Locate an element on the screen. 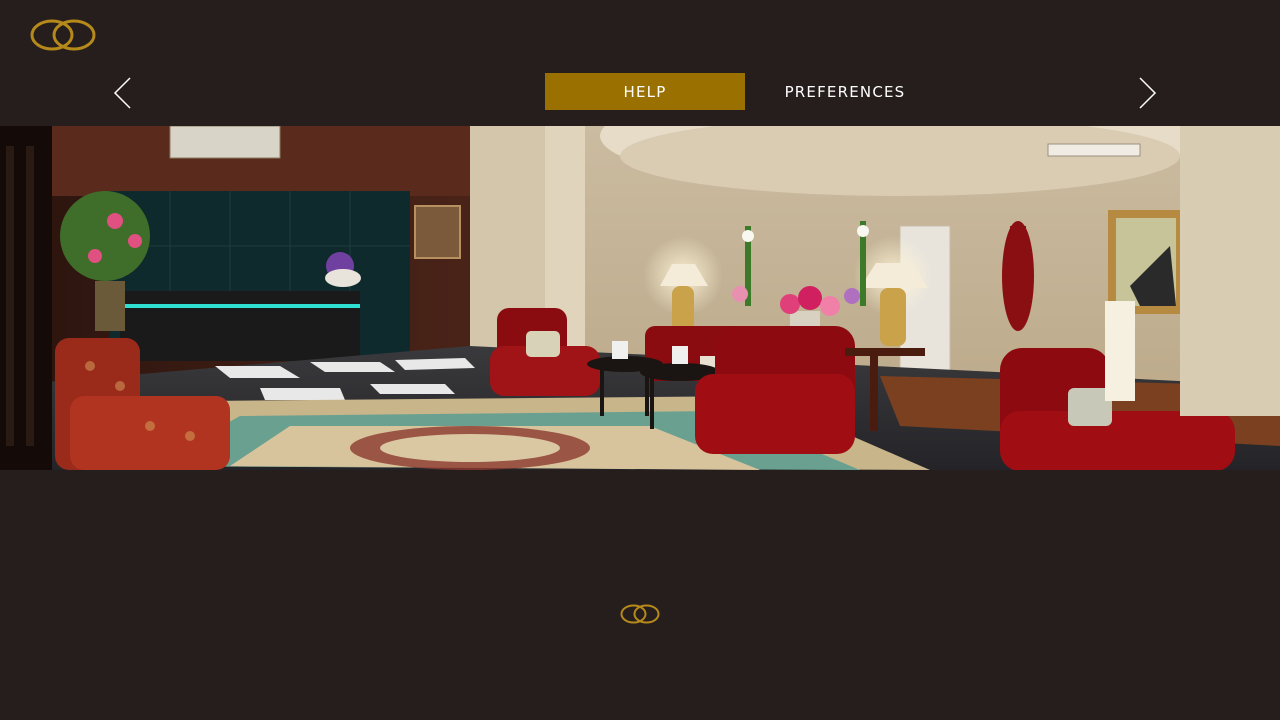 This screenshot has width=1280, height=720. next-arrow-icon is located at coordinates (1147, 93).